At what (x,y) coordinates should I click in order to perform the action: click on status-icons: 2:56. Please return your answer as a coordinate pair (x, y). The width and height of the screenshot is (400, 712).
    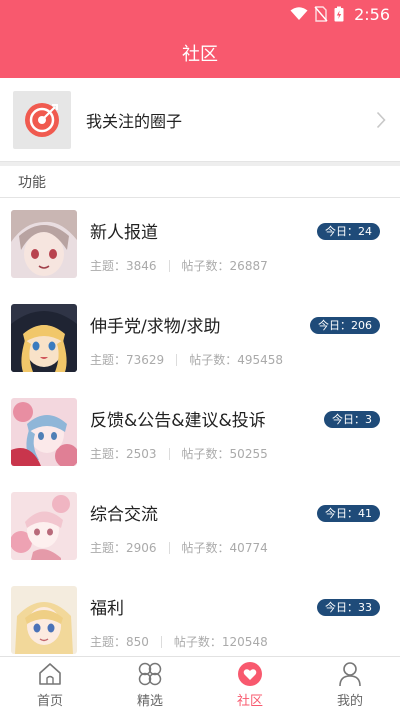
    Looking at the image, I should click on (340, 14).